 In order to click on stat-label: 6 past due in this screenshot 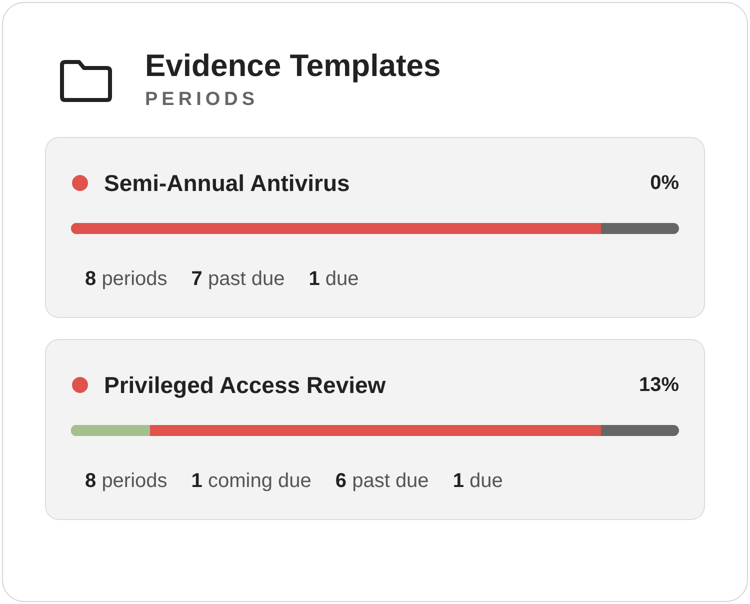, I will do `click(382, 481)`.